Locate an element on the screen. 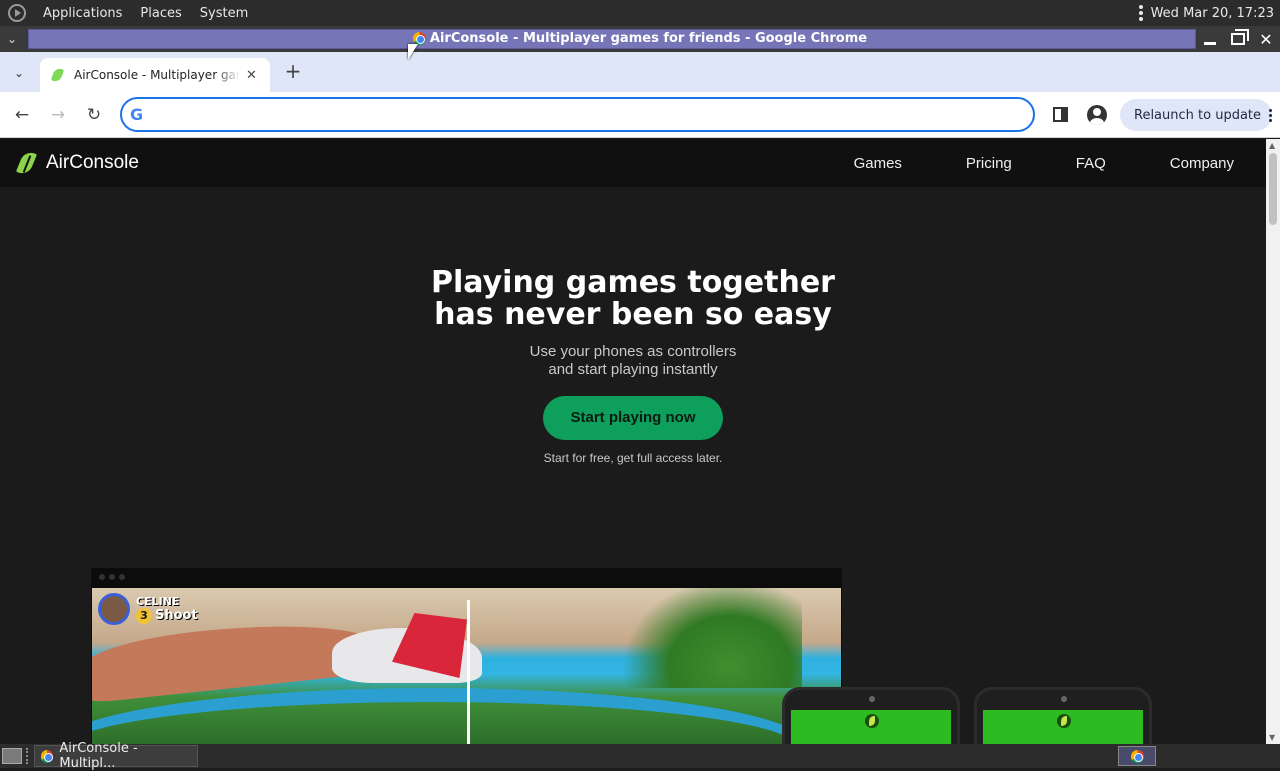 The image size is (1280, 771). shot-action: Shoot is located at coordinates (176, 615).